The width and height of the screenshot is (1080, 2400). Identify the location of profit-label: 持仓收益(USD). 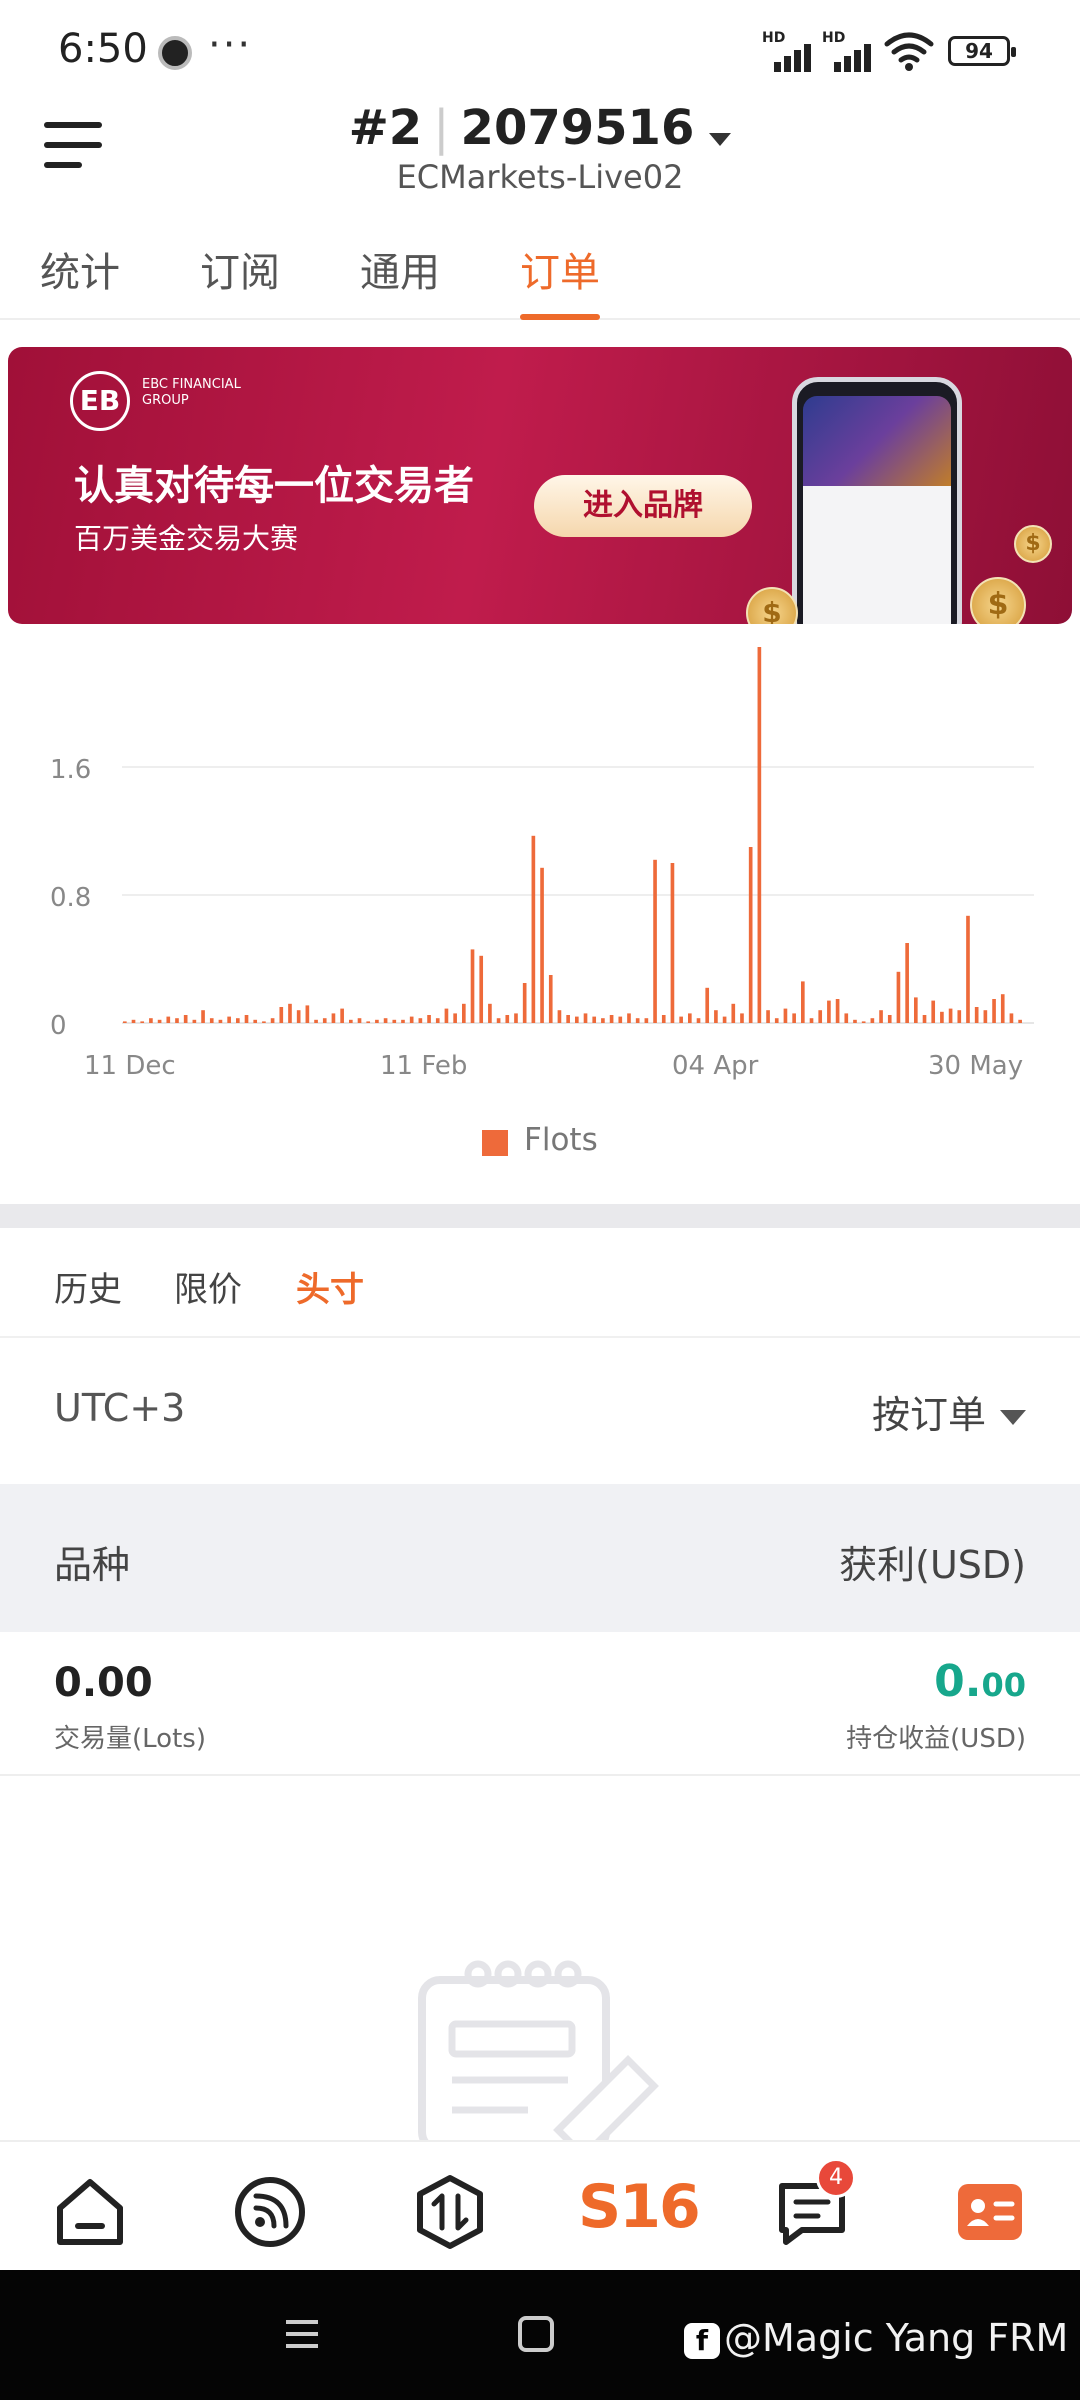
(936, 1739).